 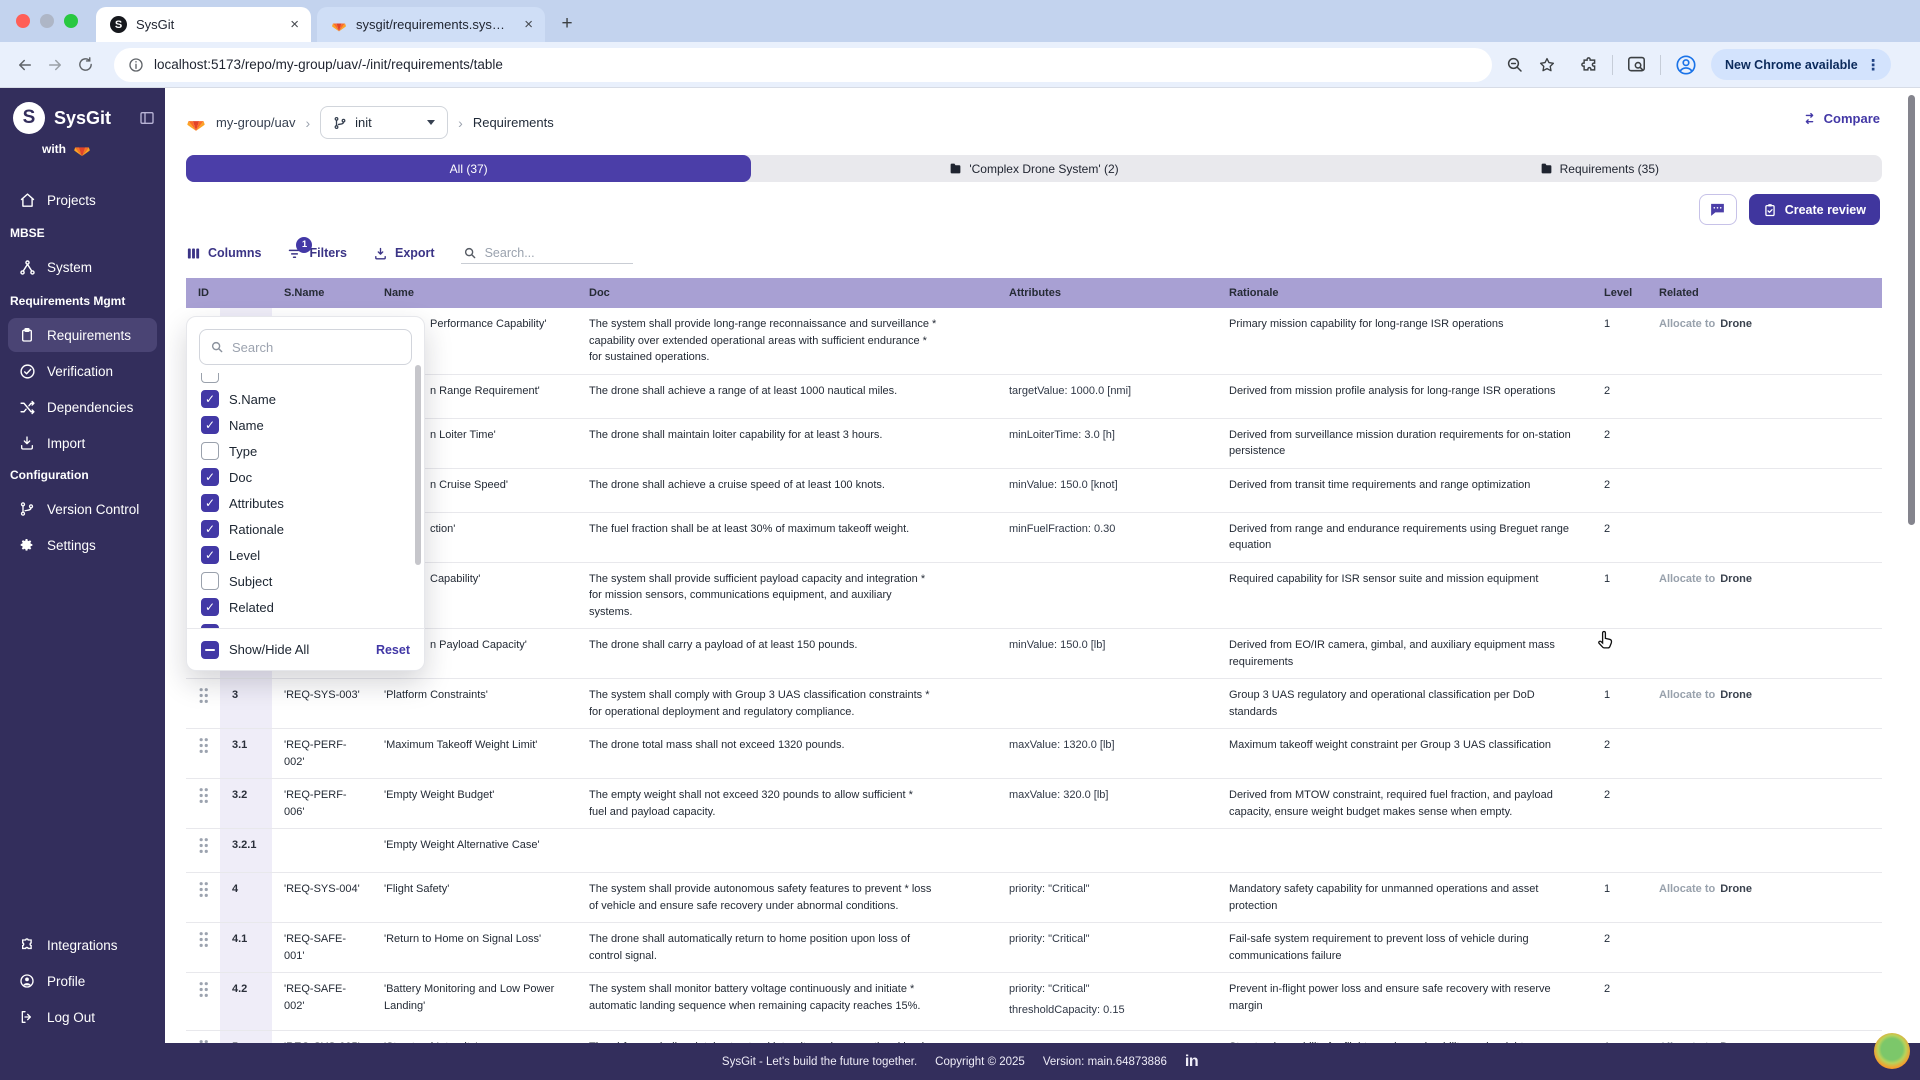 What do you see at coordinates (1814, 209) in the screenshot?
I see `create-review-button: Create review` at bounding box center [1814, 209].